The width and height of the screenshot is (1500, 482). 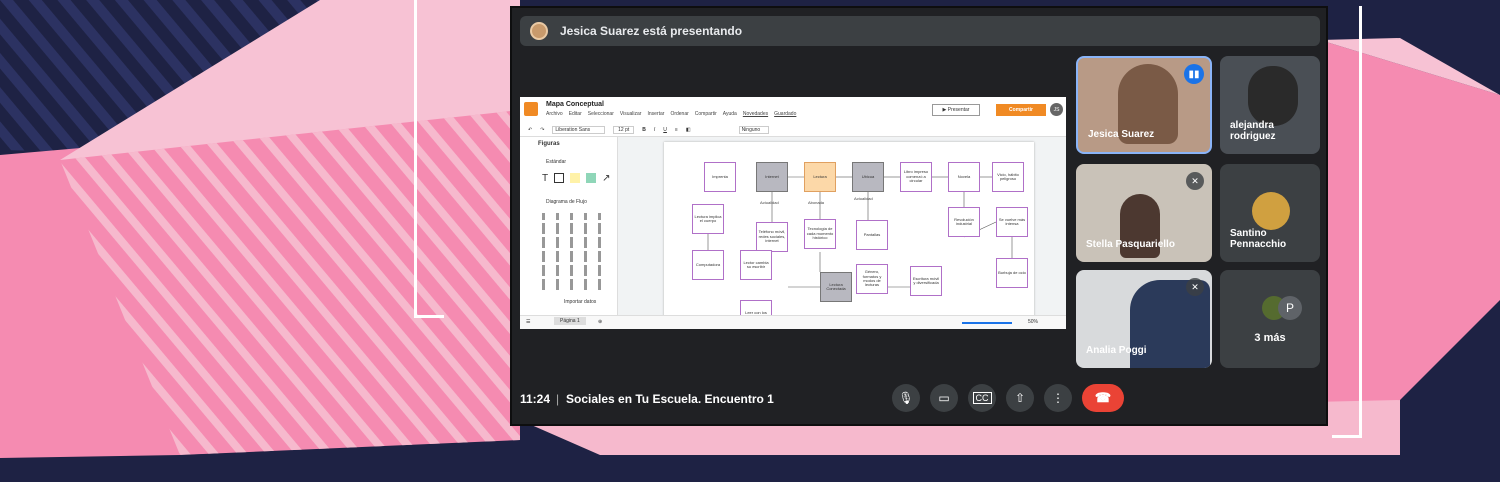 What do you see at coordinates (956, 110) in the screenshot?
I see `present-button: ▶ Presentar` at bounding box center [956, 110].